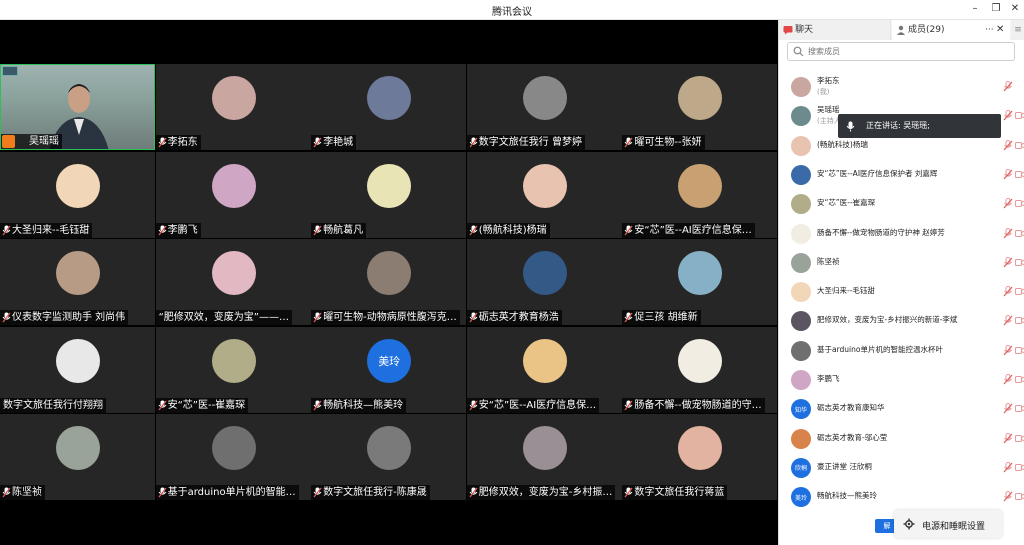  Describe the element at coordinates (77, 282) in the screenshot. I see `video-tile: 仪表数字监测助手 刘尚伟` at that location.